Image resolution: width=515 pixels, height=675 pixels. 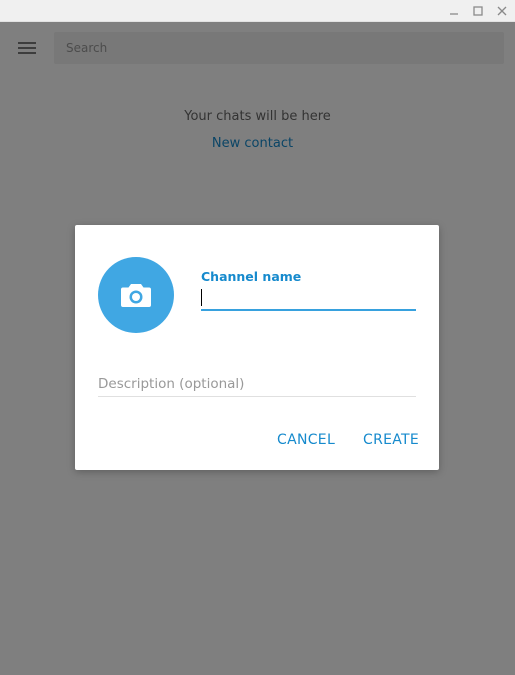 What do you see at coordinates (306, 440) in the screenshot?
I see `cancel-button: CANCEL` at bounding box center [306, 440].